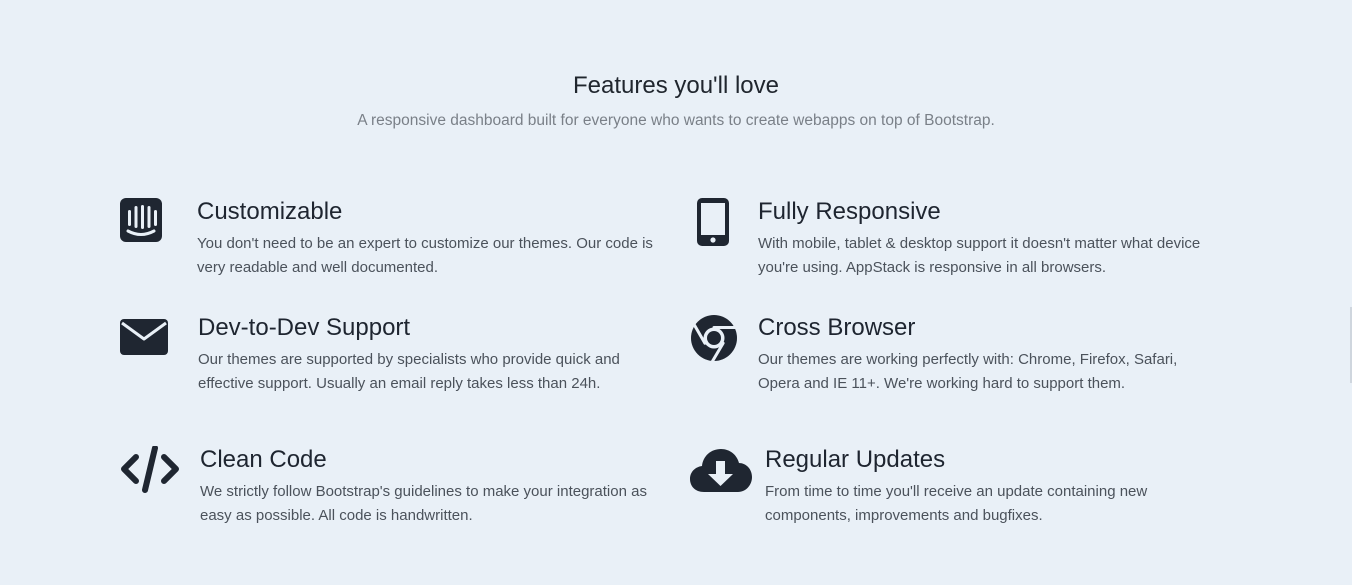 The image size is (1352, 585). I want to click on feature-title: Customizable, so click(270, 211).